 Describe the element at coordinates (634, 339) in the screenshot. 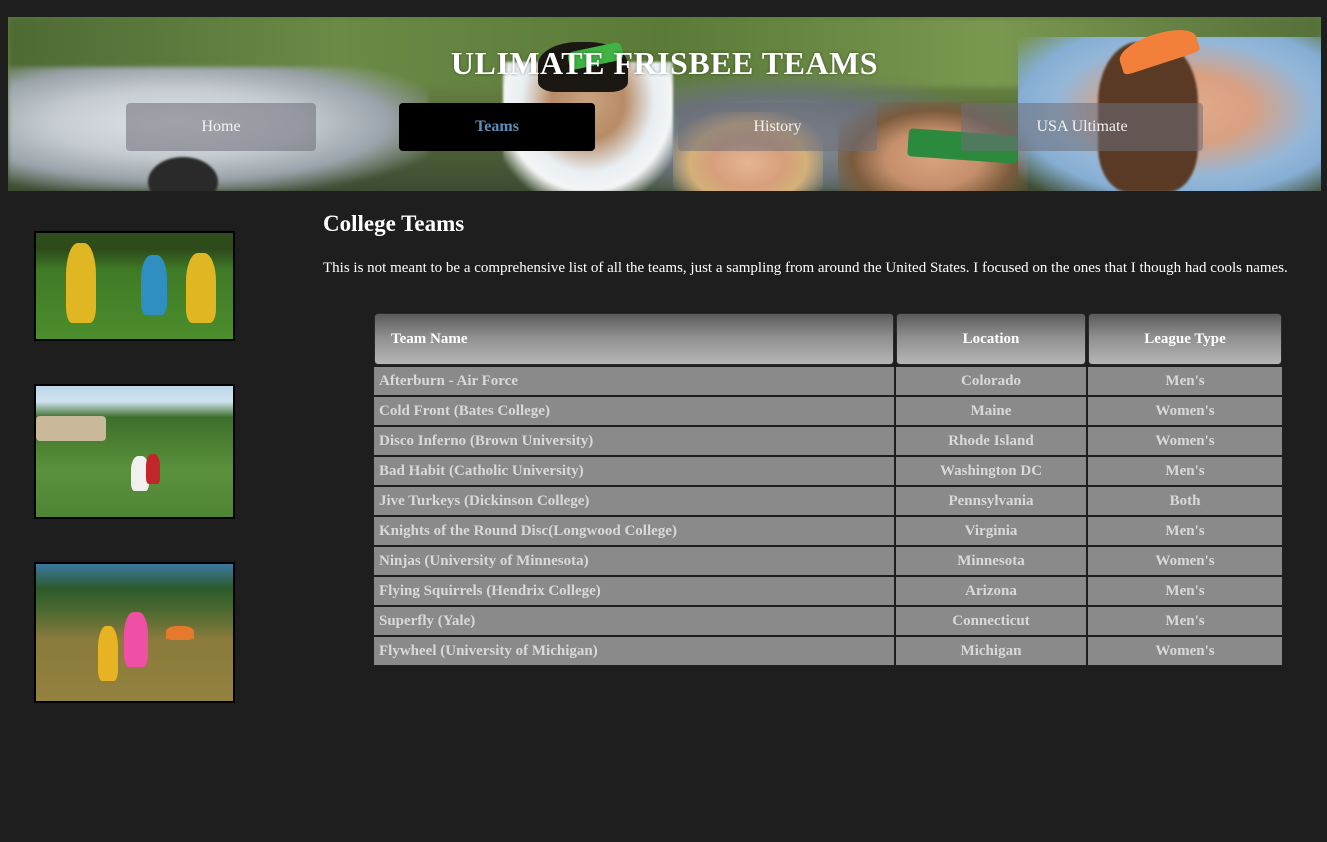

I see `header-team-name: Team Name` at that location.